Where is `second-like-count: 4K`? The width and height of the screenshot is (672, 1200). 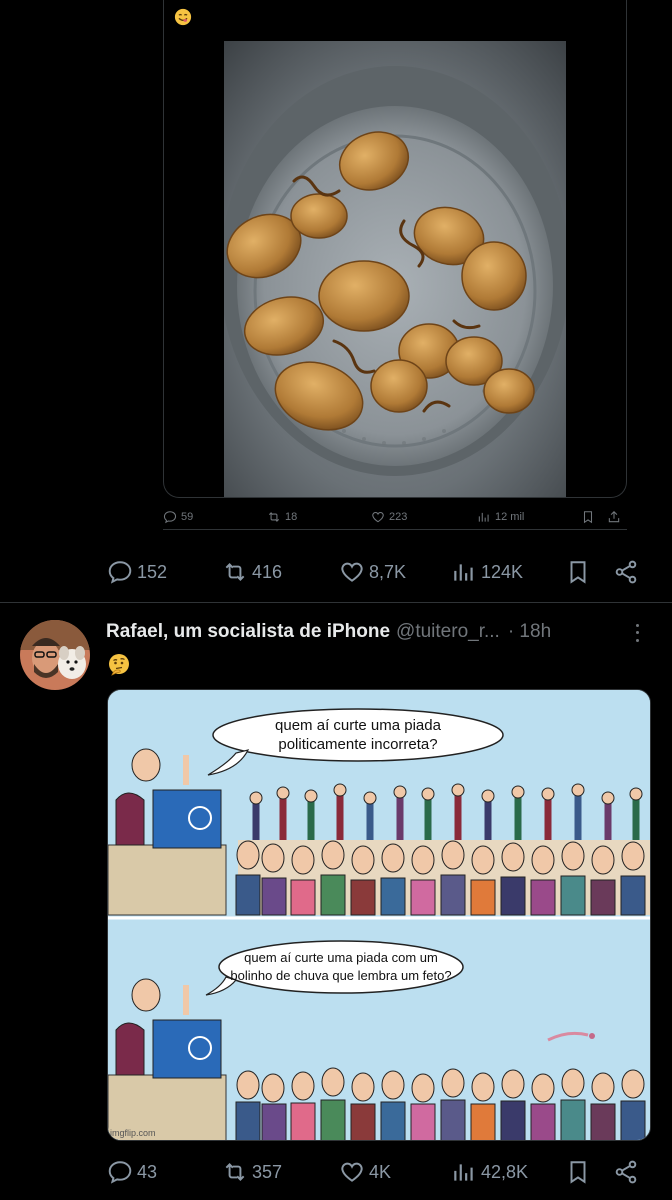 second-like-count: 4K is located at coordinates (380, 1171).